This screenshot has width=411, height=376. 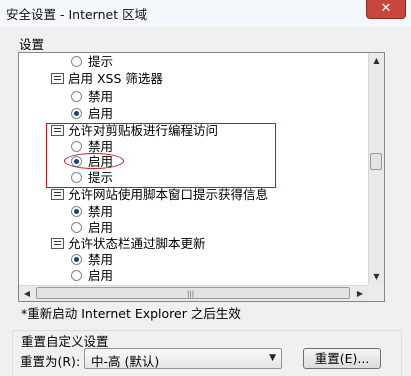 I want to click on radio-status-bar-enable: 启用, so click(x=92, y=276).